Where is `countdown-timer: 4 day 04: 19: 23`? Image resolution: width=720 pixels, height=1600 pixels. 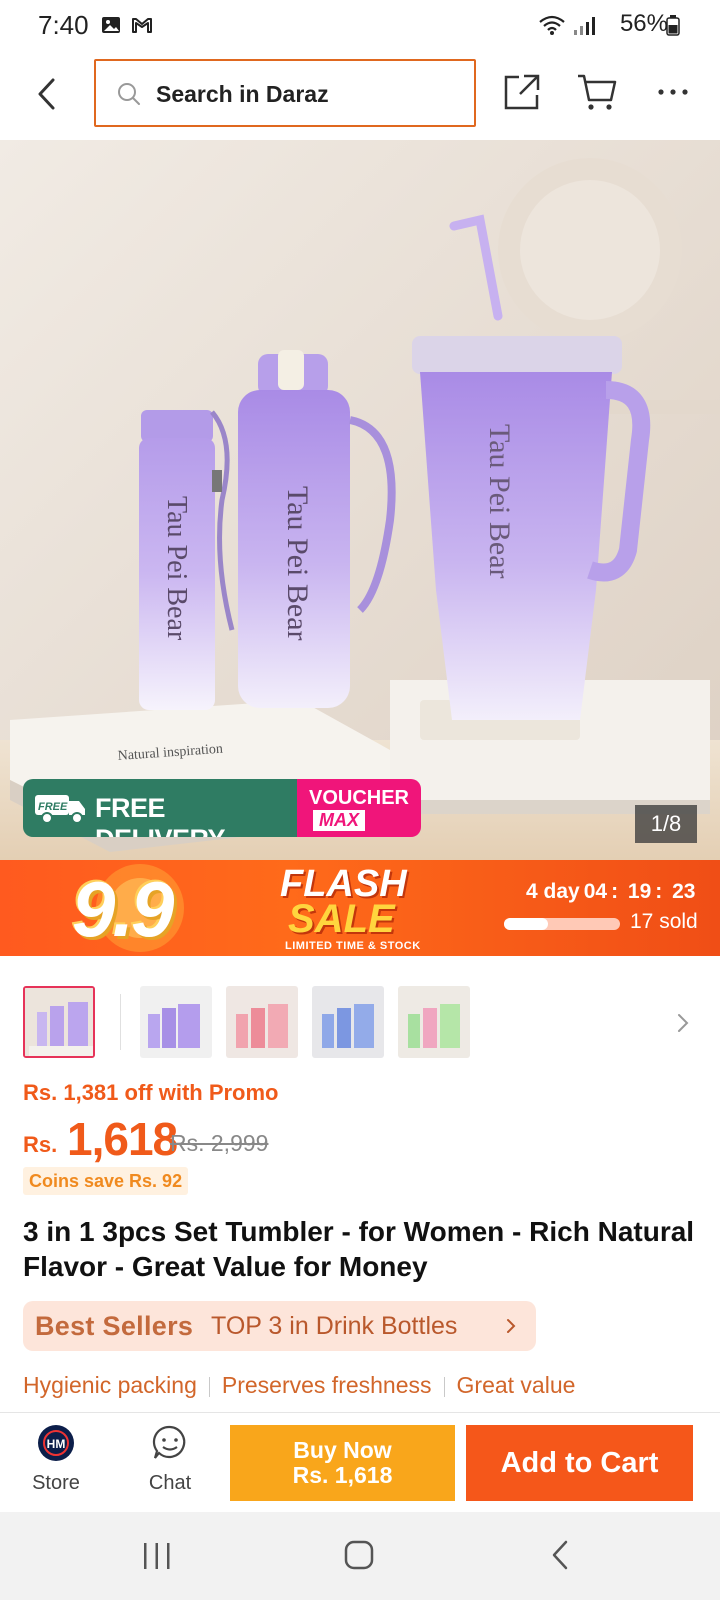 countdown-timer: 4 day 04: 19: 23 is located at coordinates (612, 892).